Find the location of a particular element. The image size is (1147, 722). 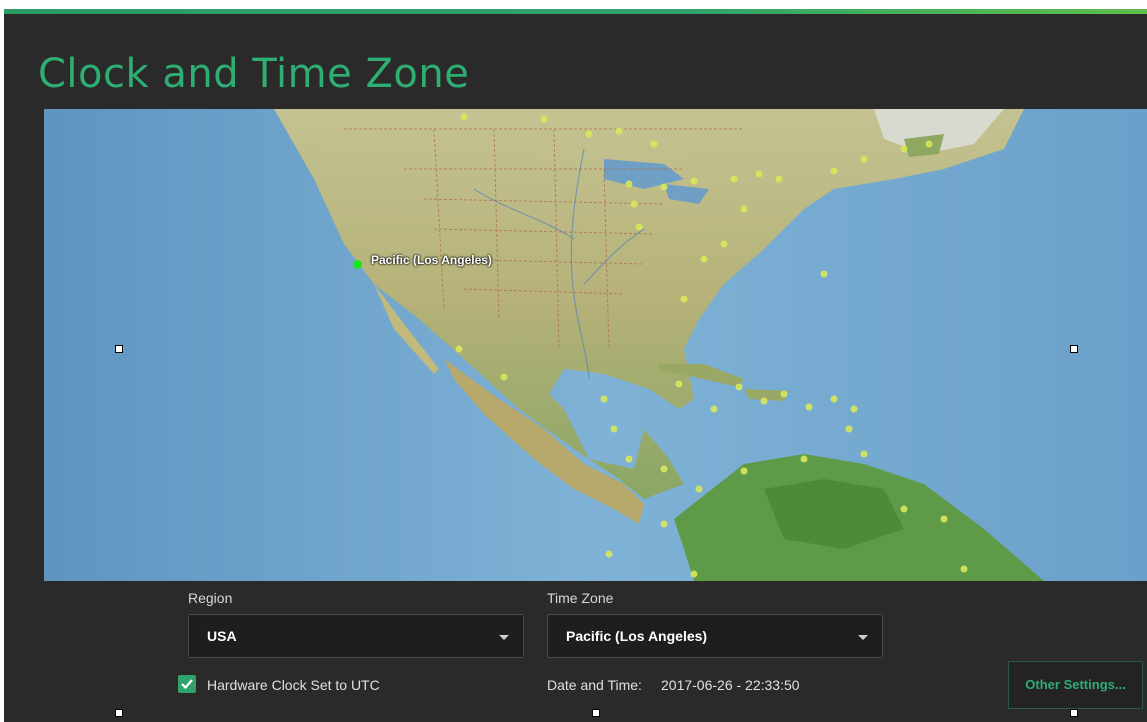

accent-bar is located at coordinates (575, 11).